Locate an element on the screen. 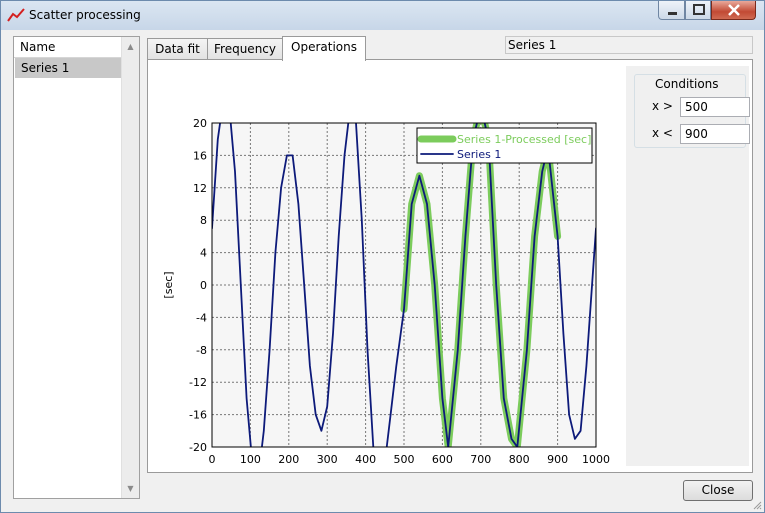 Image resolution: width=765 pixels, height=513 pixels. series-list: Name Series 1 ▲ ▼ is located at coordinates (76, 267).